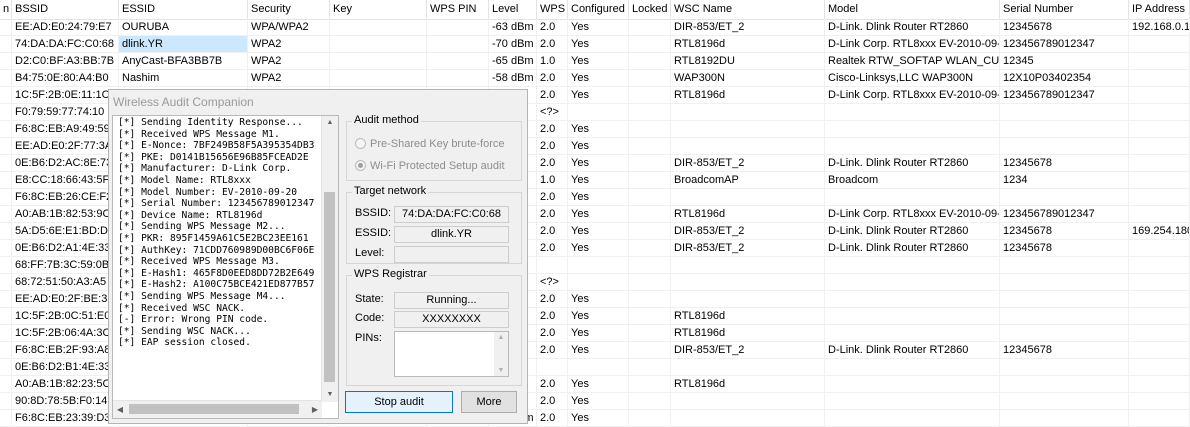  What do you see at coordinates (552, 282) in the screenshot?
I see `cell-wps: <?>` at bounding box center [552, 282].